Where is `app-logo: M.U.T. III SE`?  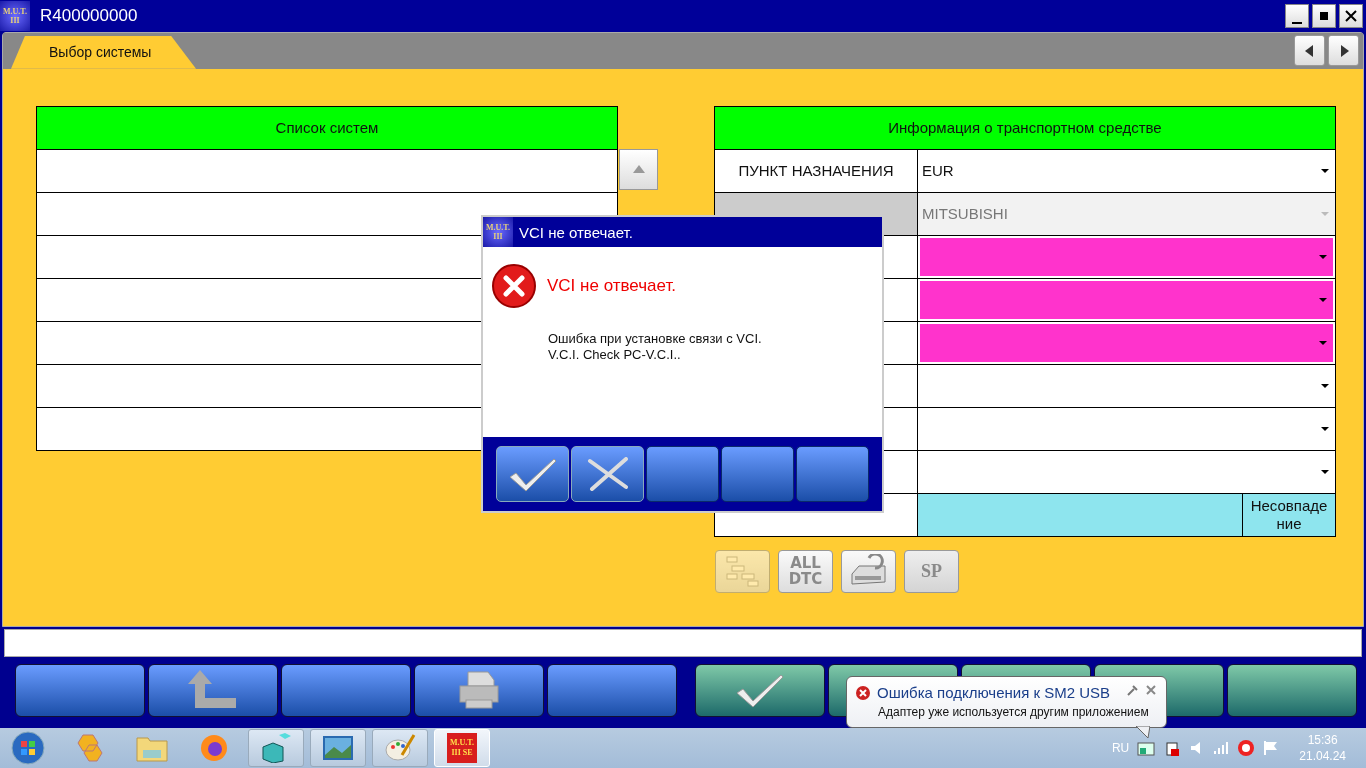 app-logo: M.U.T. III SE is located at coordinates (462, 748).